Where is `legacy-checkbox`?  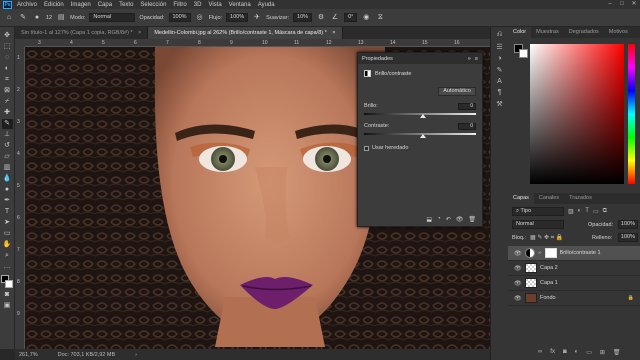 legacy-checkbox is located at coordinates (366, 148).